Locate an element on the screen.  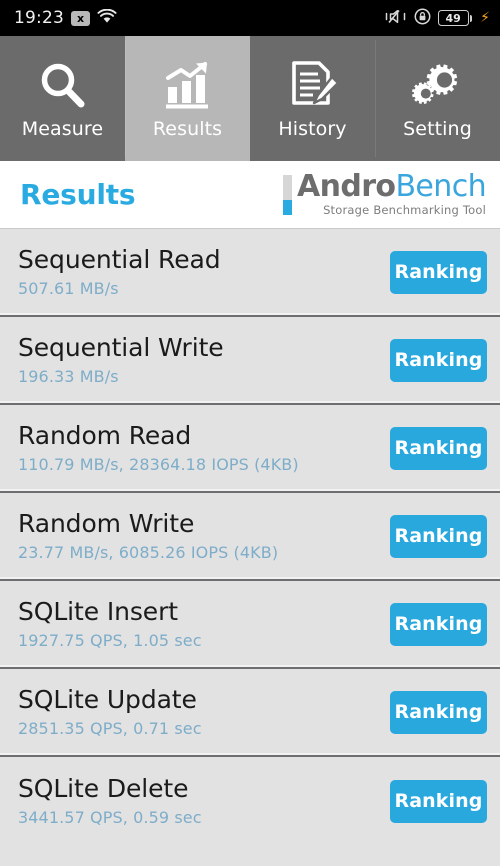
logo-bar-icon is located at coordinates (287, 194).